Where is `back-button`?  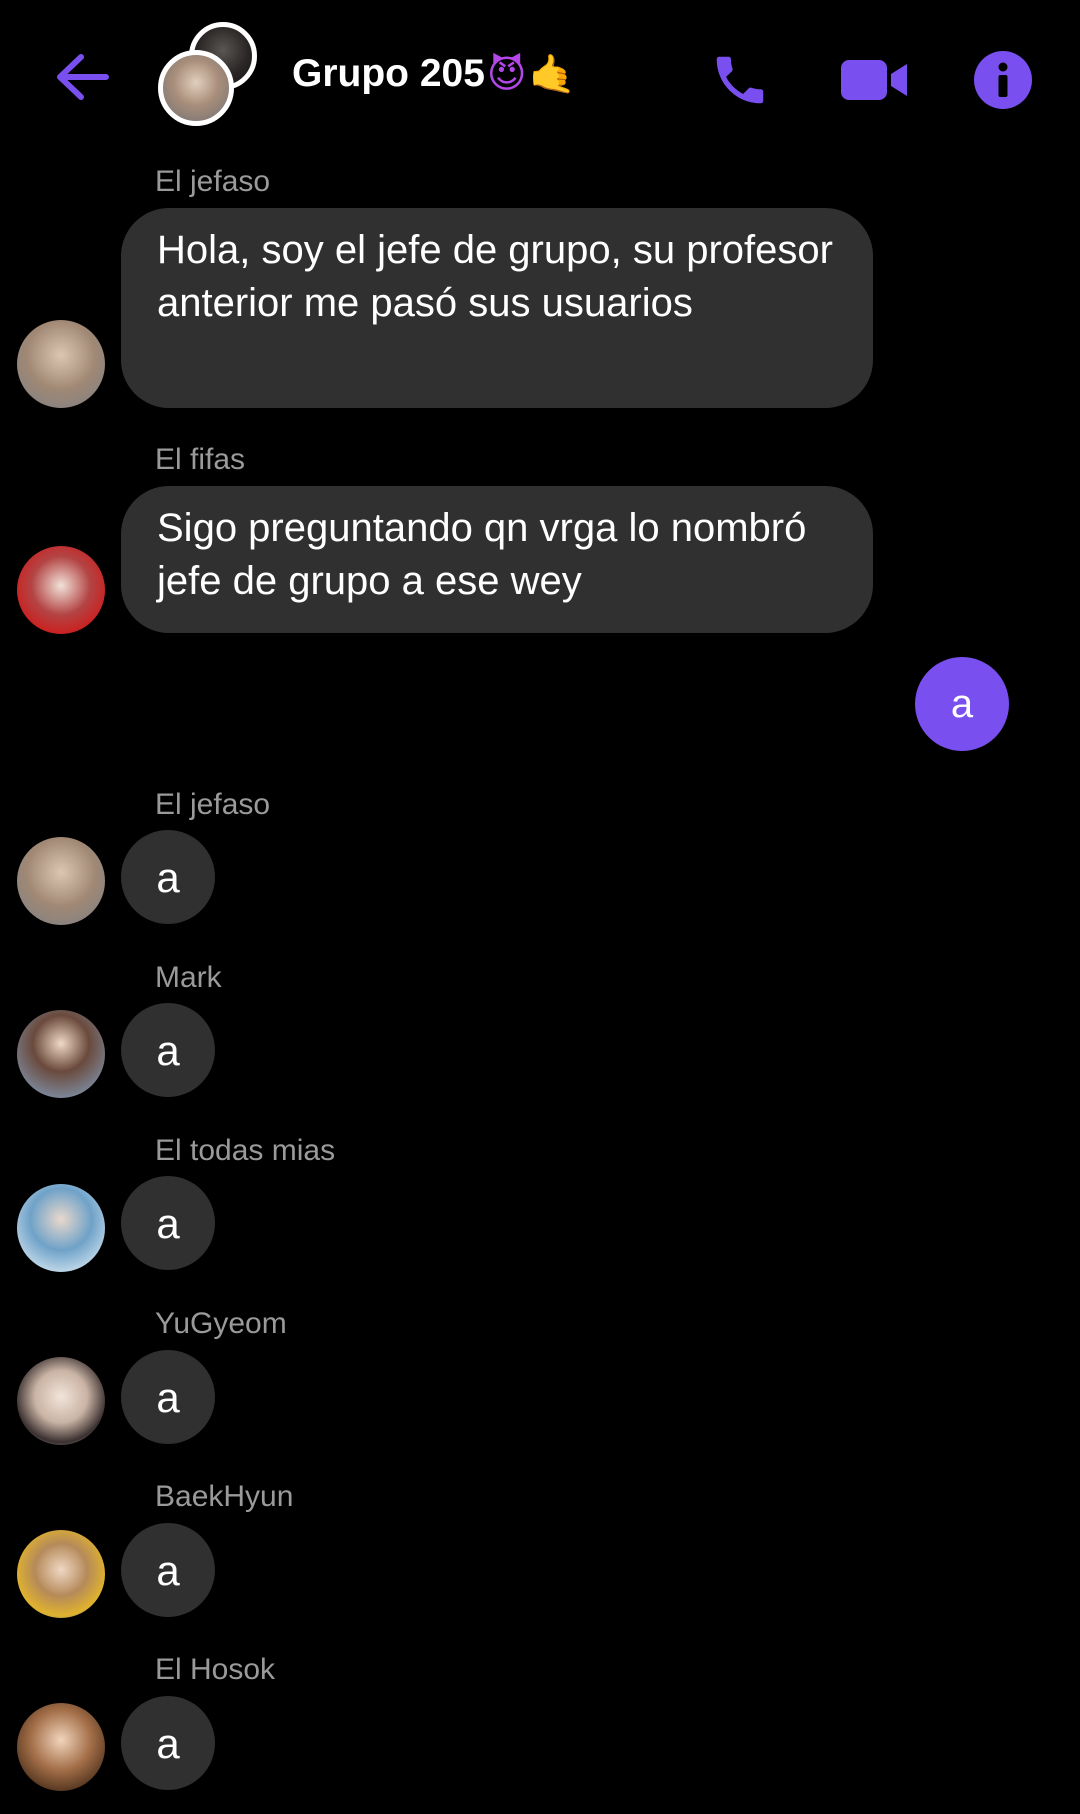
back-button is located at coordinates (82, 77).